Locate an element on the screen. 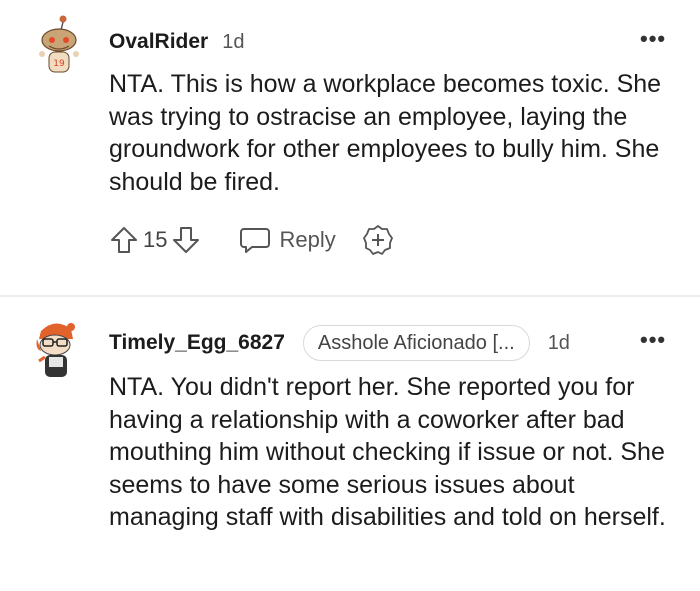 Image resolution: width=700 pixels, height=591 pixels. comment-actions: 15 Reply is located at coordinates (251, 240).